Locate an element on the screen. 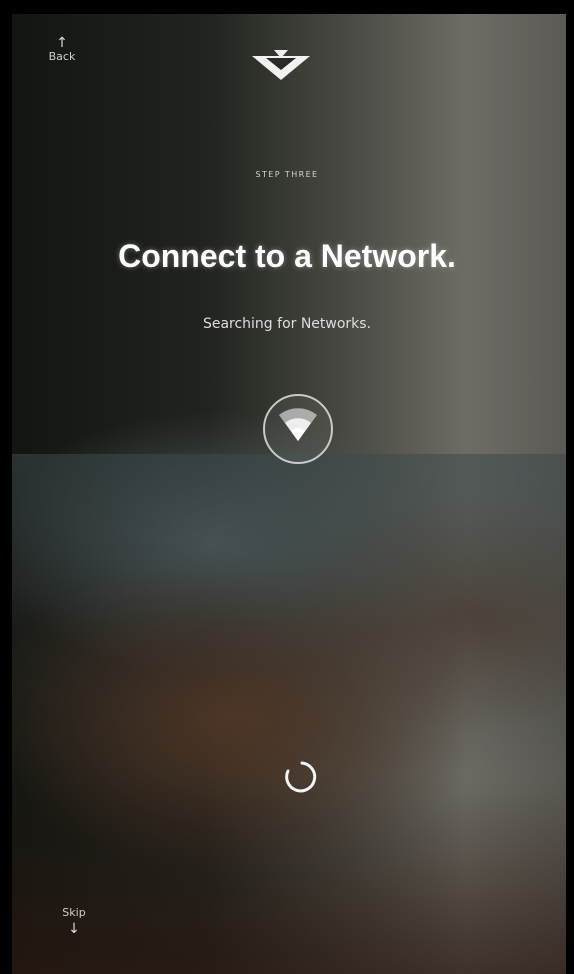  page-title: Connect to a Network. is located at coordinates (287, 256).